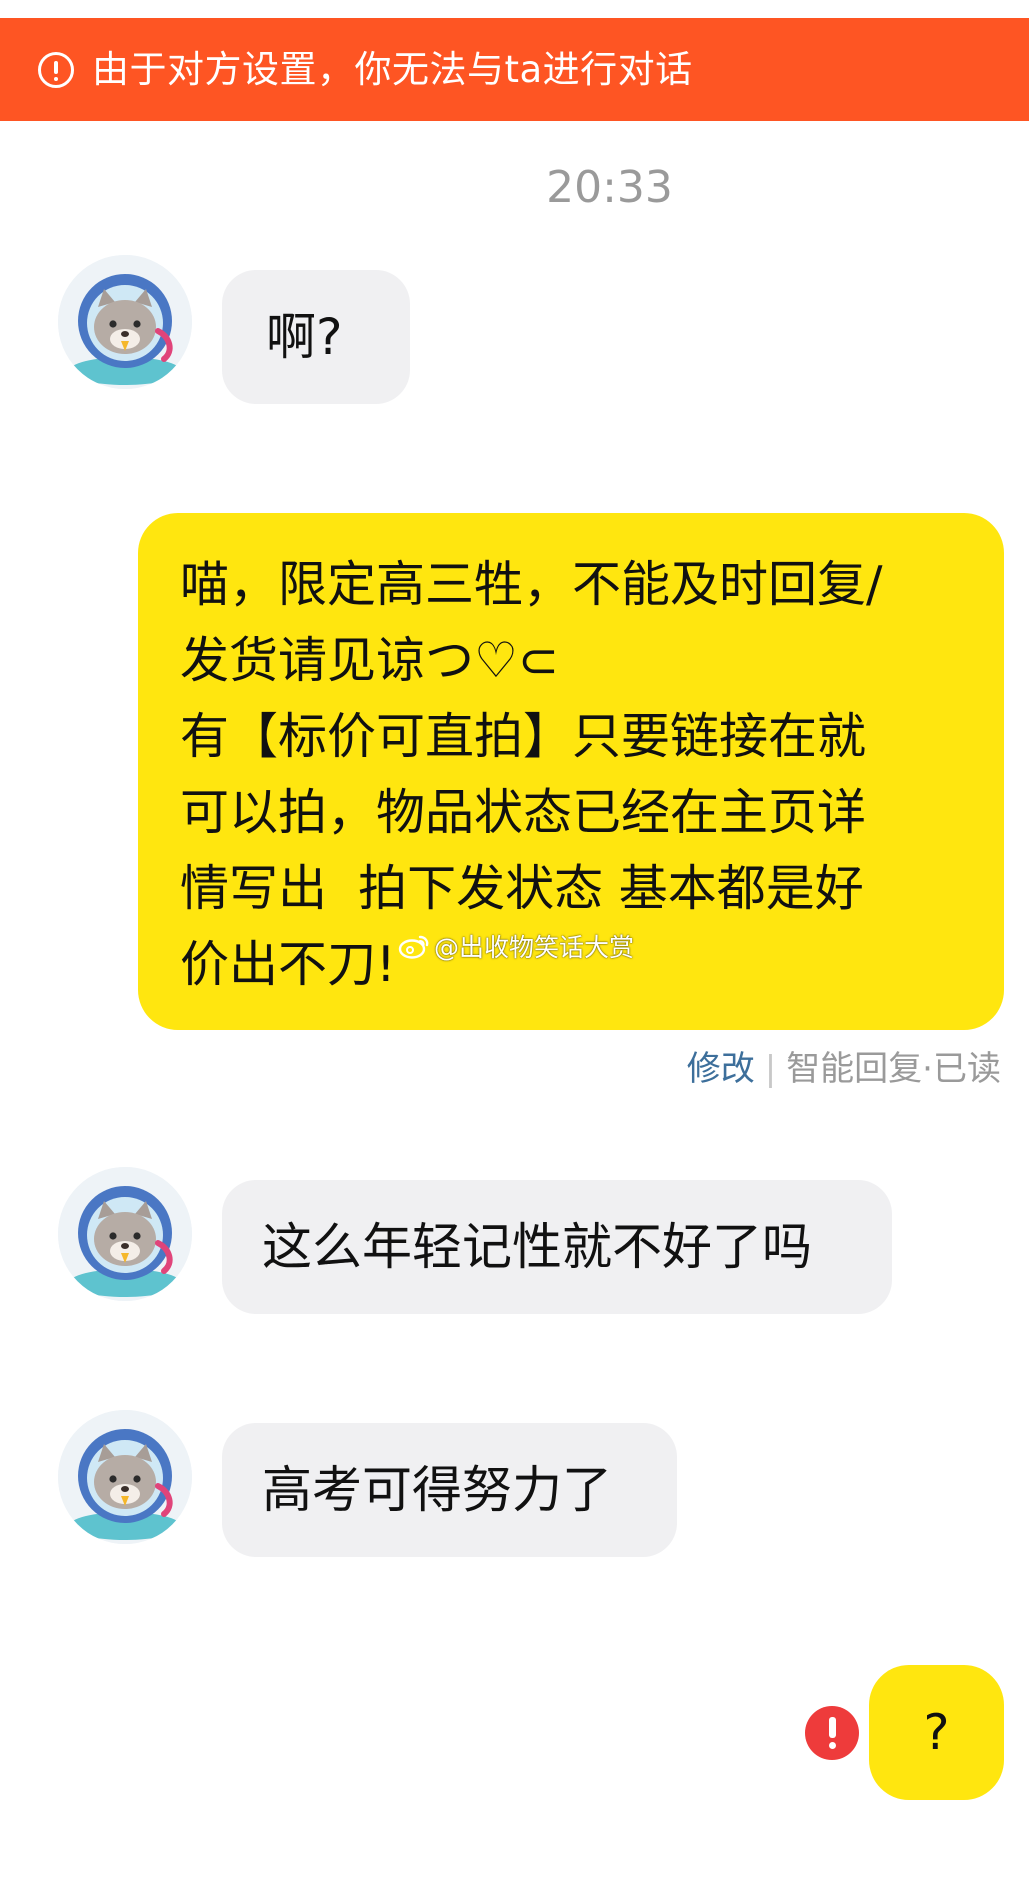  What do you see at coordinates (413, 947) in the screenshot?
I see `weibo-icon` at bounding box center [413, 947].